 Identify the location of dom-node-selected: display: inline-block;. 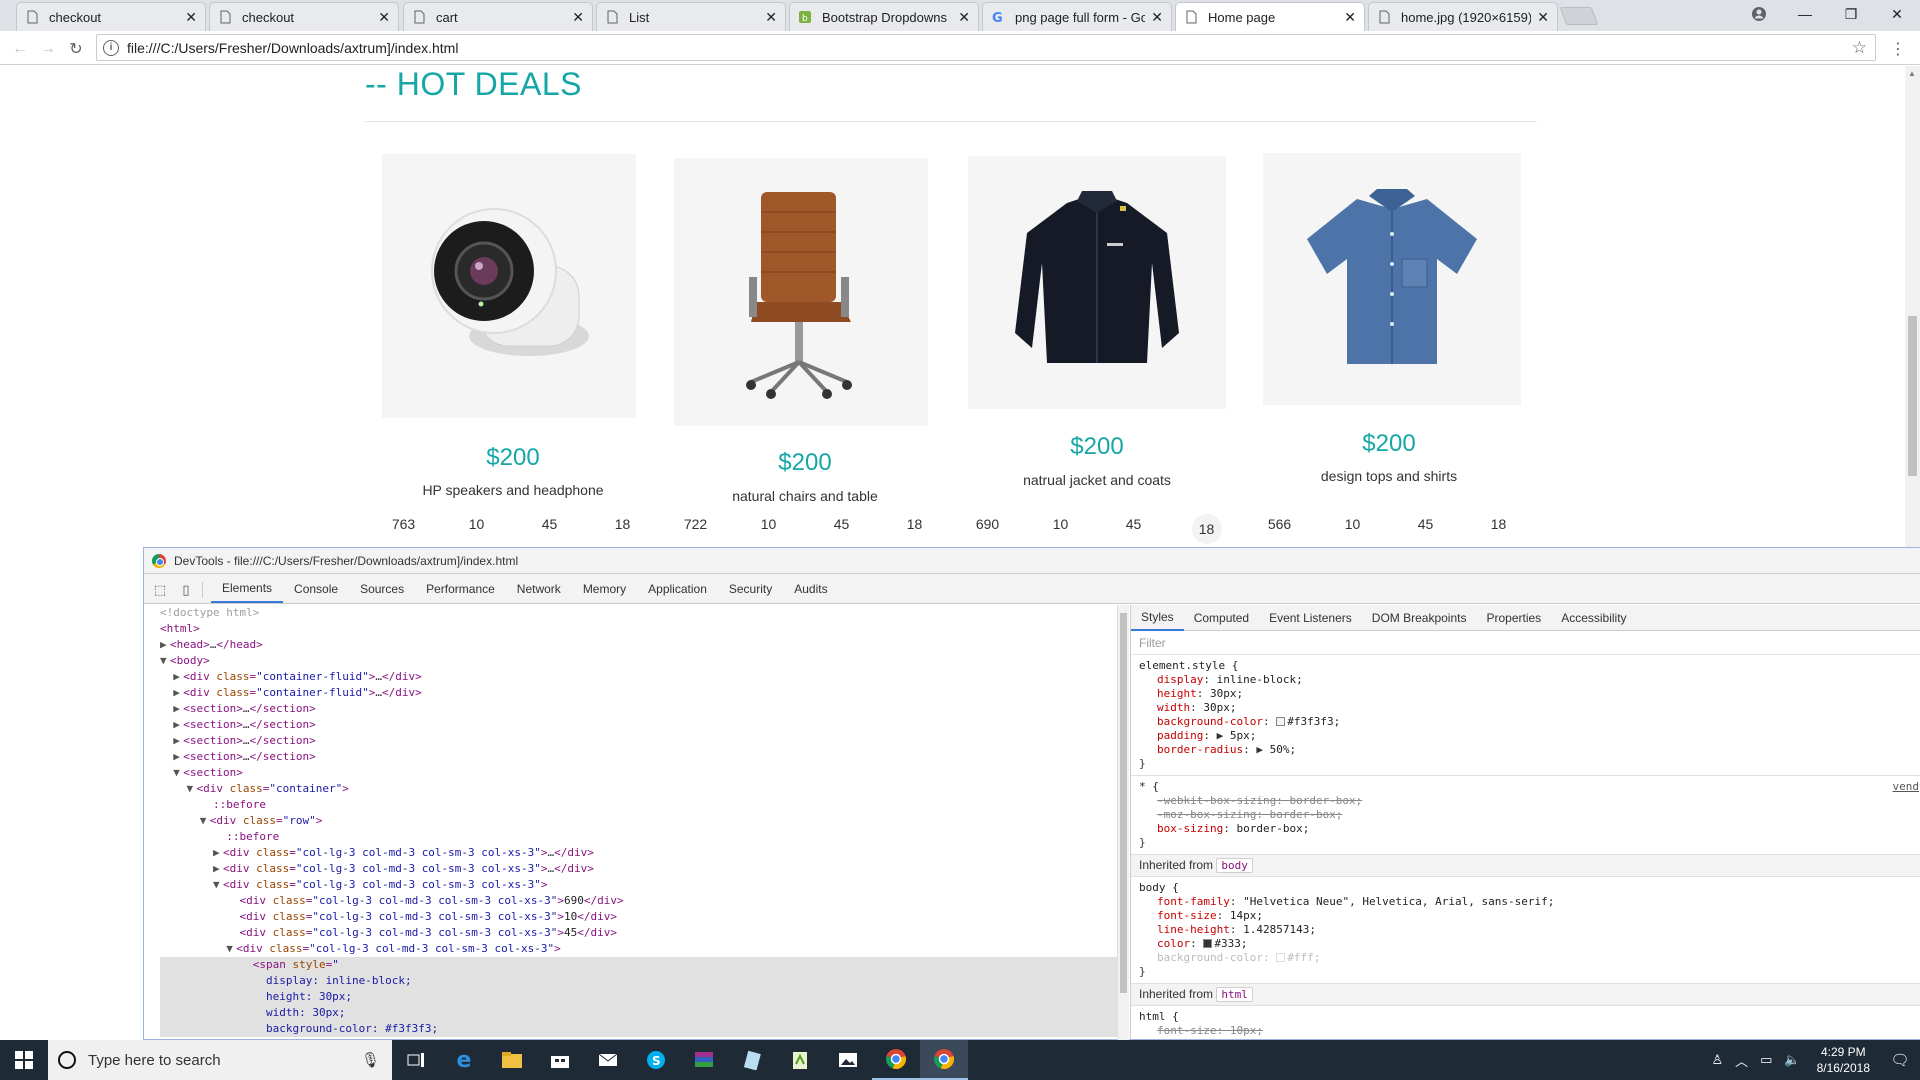
(638, 981).